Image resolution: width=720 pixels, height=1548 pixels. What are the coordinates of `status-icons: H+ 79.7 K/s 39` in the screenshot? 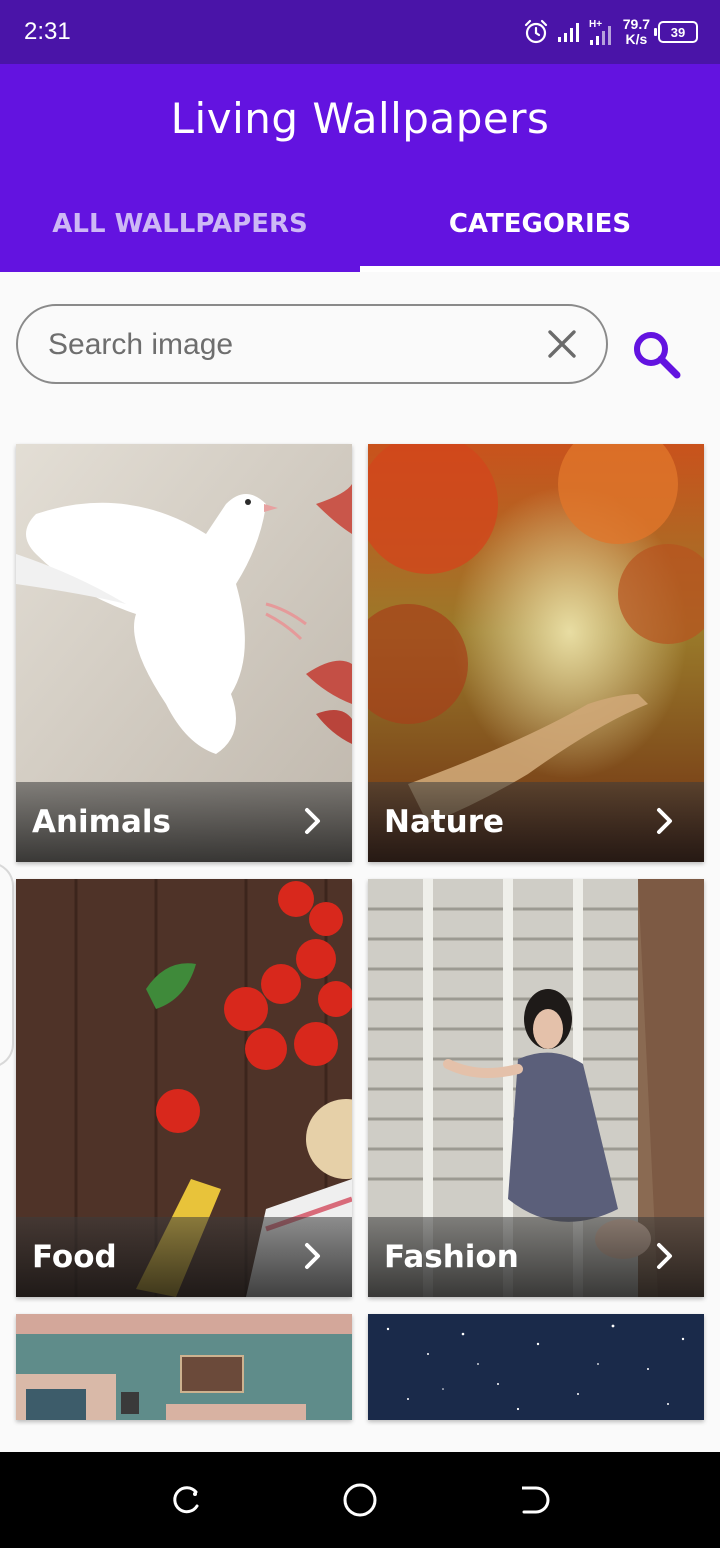 It's located at (610, 32).